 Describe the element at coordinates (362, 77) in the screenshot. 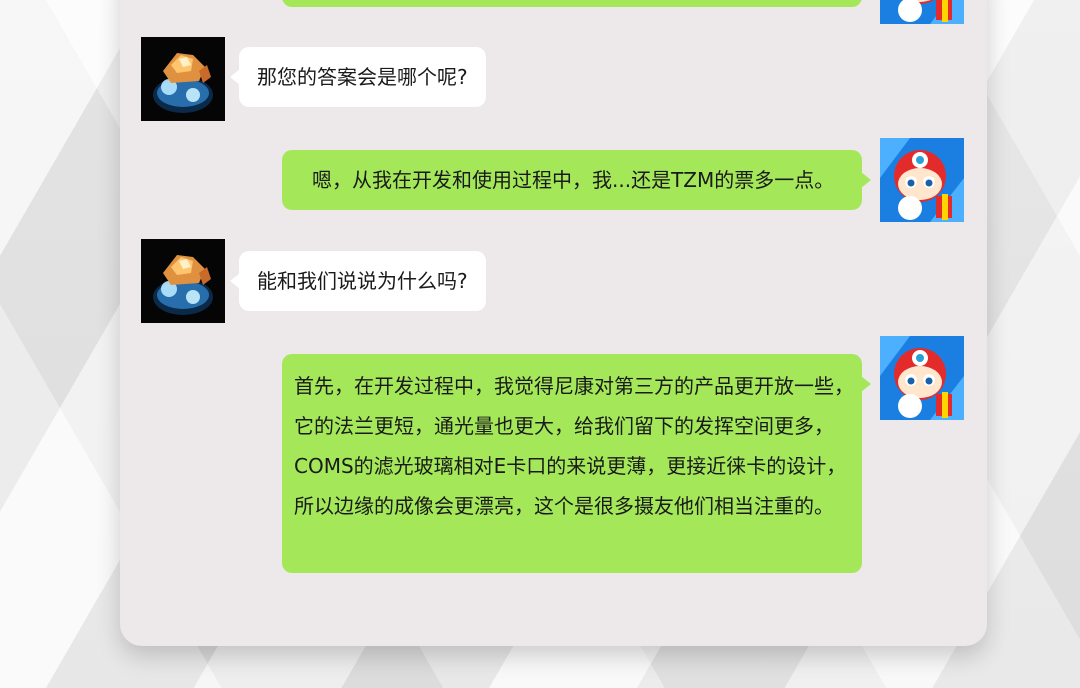

I see `message-text: 那您的答案会是哪个呢?` at that location.